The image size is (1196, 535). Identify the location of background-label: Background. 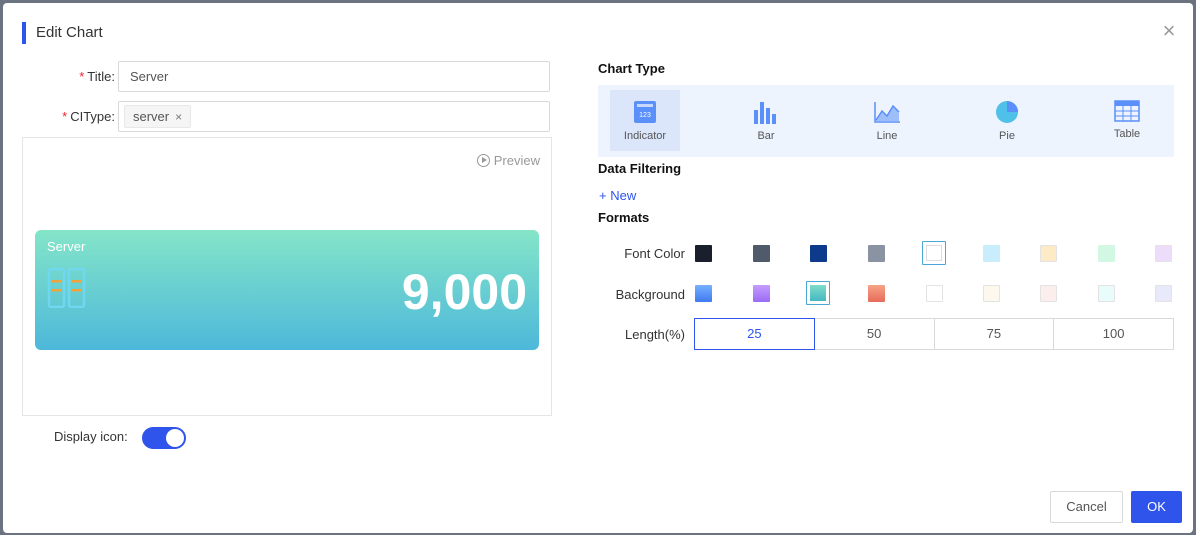
(650, 294).